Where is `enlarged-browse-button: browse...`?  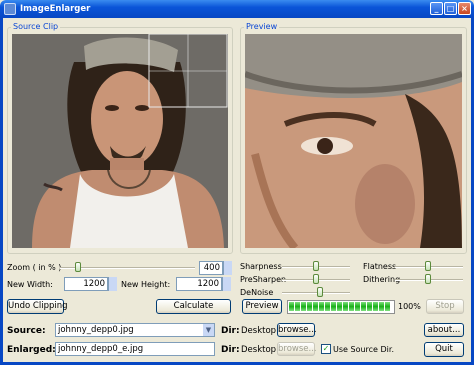 enlarged-browse-button: browse... is located at coordinates (297, 349).